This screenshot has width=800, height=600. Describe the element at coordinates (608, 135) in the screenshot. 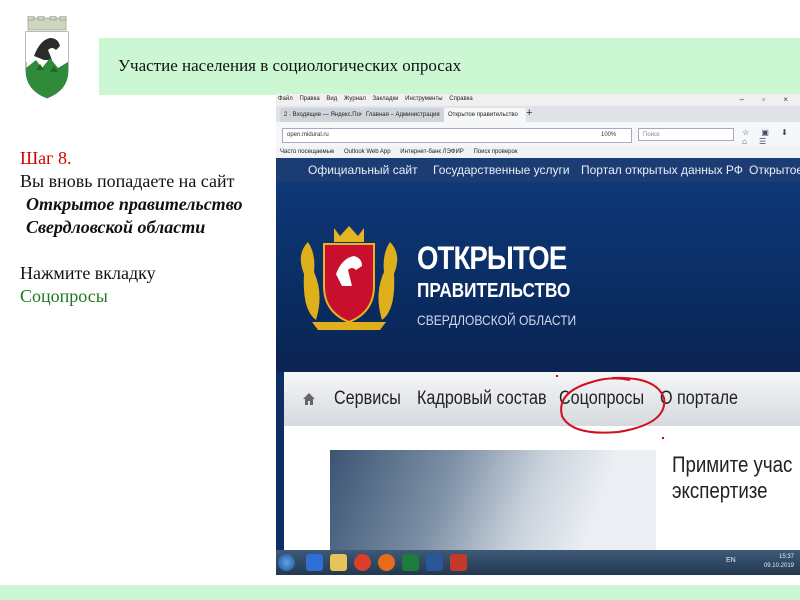

I see `zoom-level: 100%` at that location.